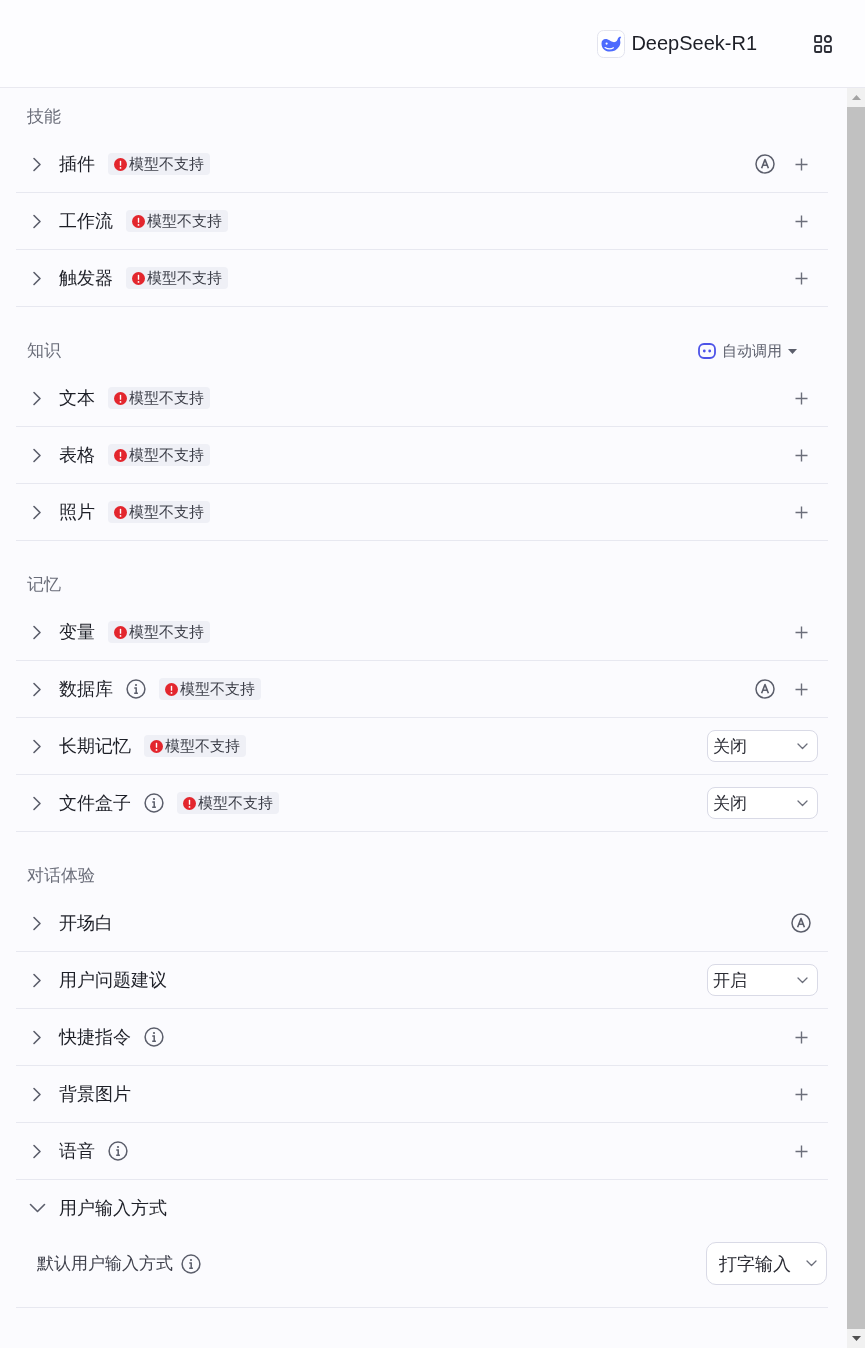  Describe the element at coordinates (611, 43) in the screenshot. I see `whale-icon` at that location.